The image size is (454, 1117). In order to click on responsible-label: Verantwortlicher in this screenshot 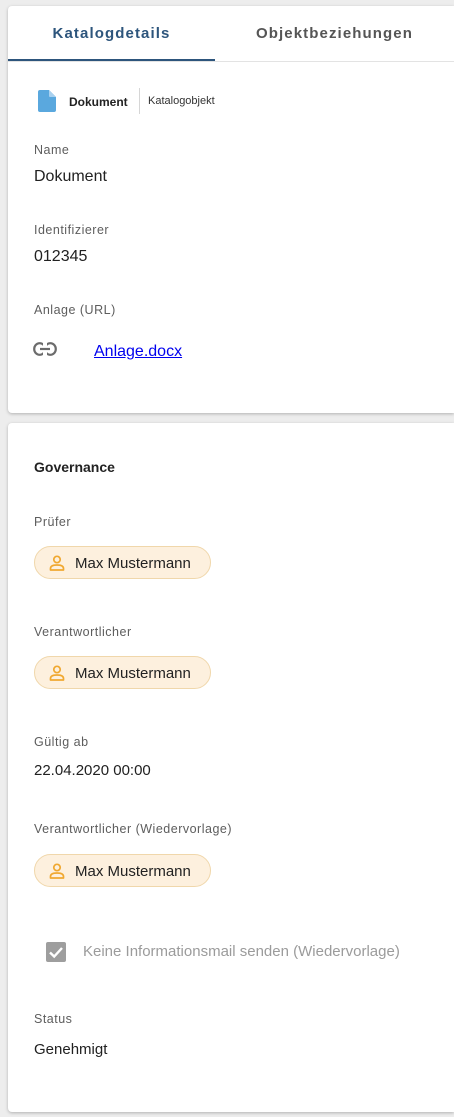, I will do `click(83, 632)`.